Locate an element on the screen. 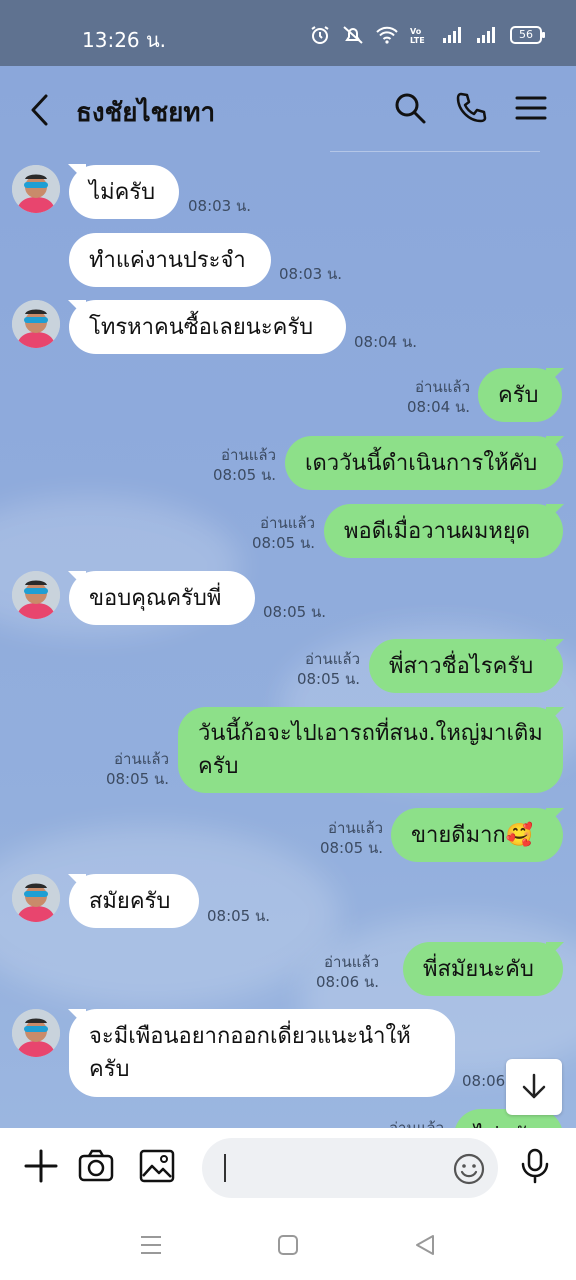 This screenshot has width=576, height=1280. message-text: โทรหาคนซื้อเลยนะครับ is located at coordinates (201, 327).